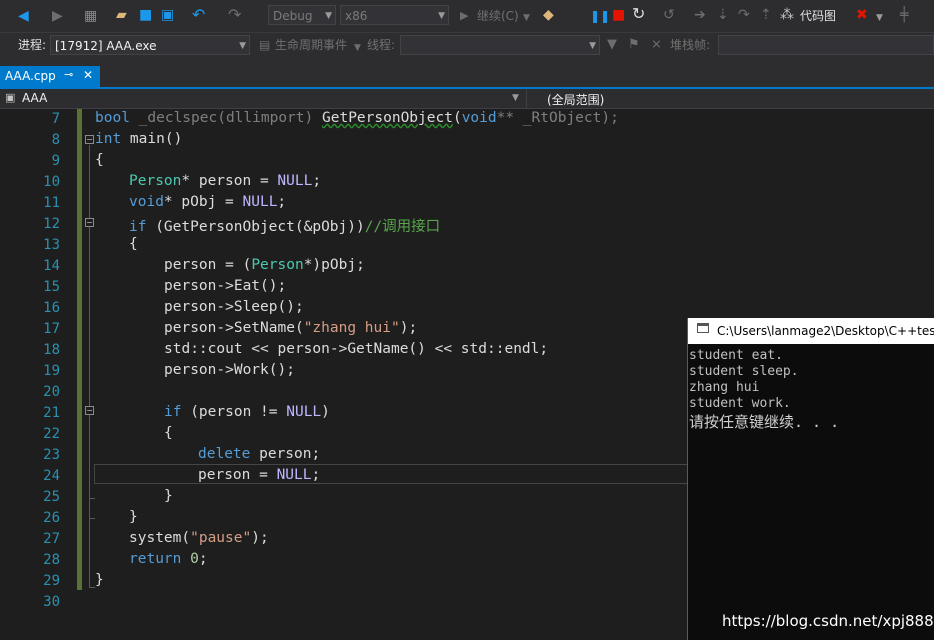 Image resolution: width=934 pixels, height=640 pixels. What do you see at coordinates (150, 45) in the screenshot?
I see `process-select: [17912] AAA.exe ▼` at bounding box center [150, 45].